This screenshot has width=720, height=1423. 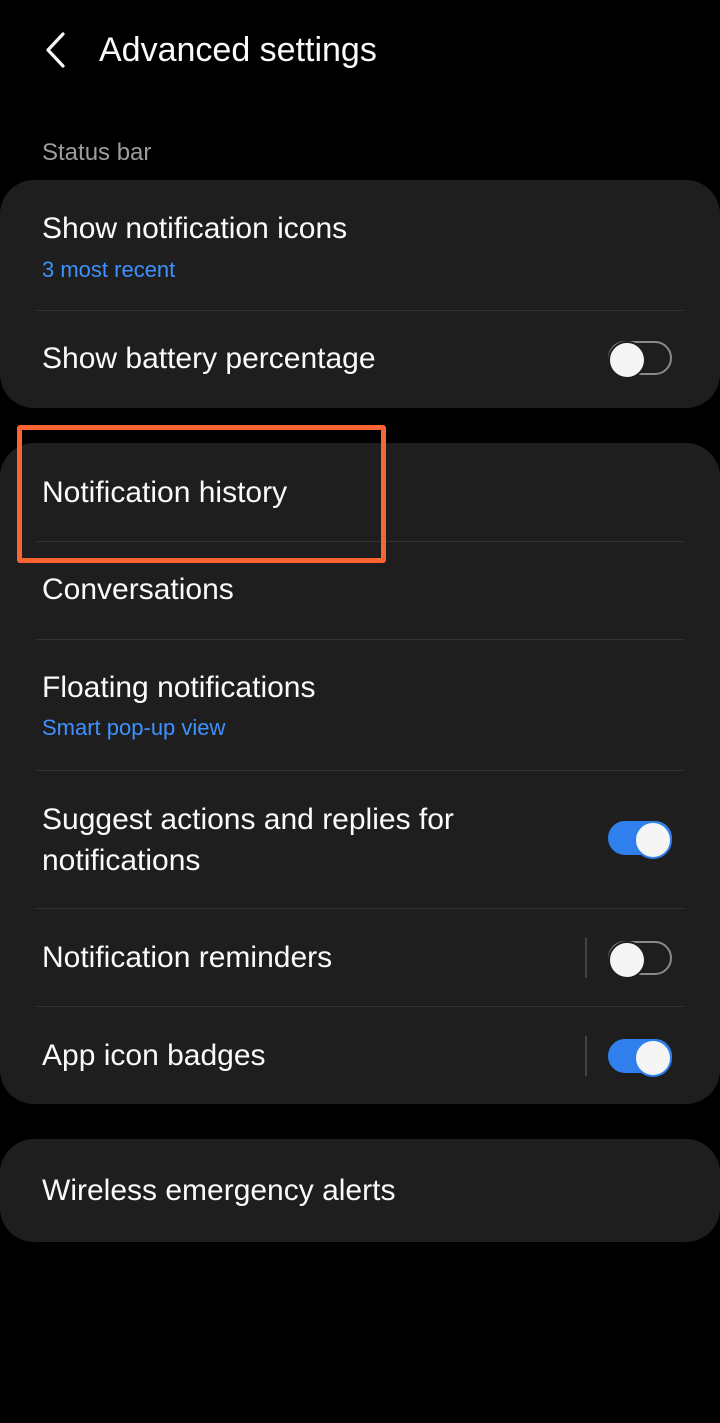 What do you see at coordinates (179, 687) in the screenshot?
I see `floating-notifications-title: Floating notifications` at bounding box center [179, 687].